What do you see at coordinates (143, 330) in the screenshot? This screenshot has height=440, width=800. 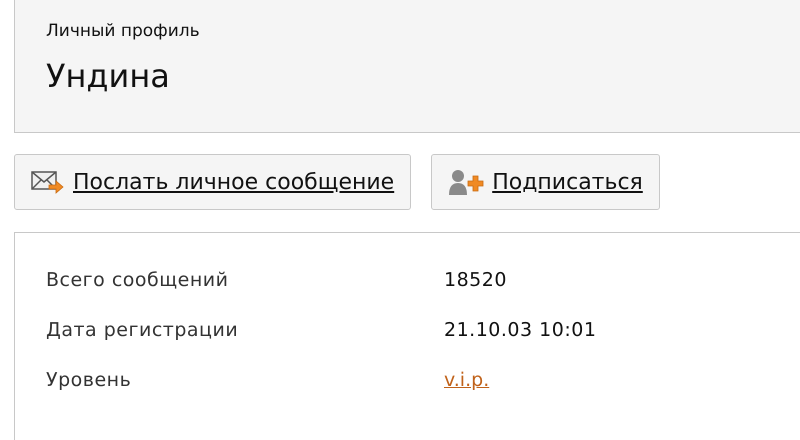 I see `stat-label: Дата регистрации` at bounding box center [143, 330].